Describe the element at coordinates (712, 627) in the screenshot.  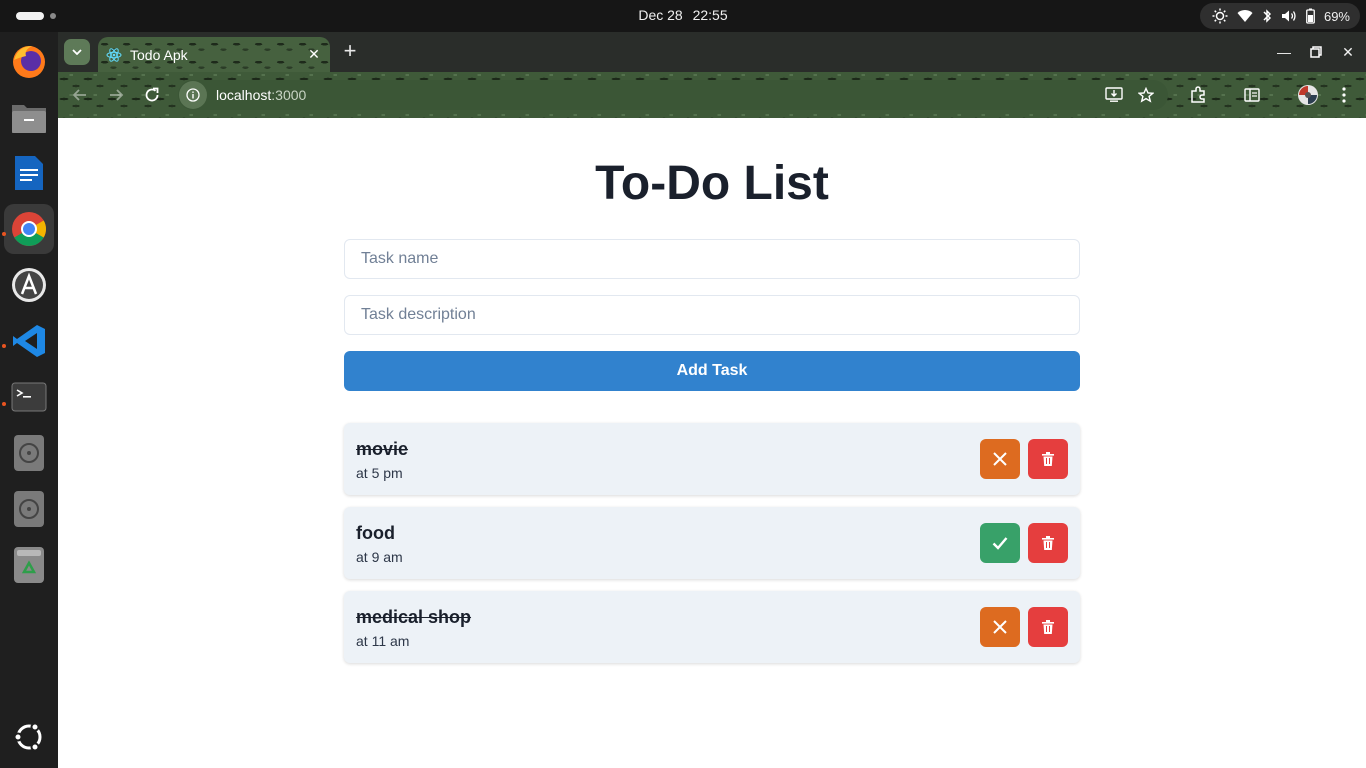
I see `task-item: medical shop at 11 am` at that location.